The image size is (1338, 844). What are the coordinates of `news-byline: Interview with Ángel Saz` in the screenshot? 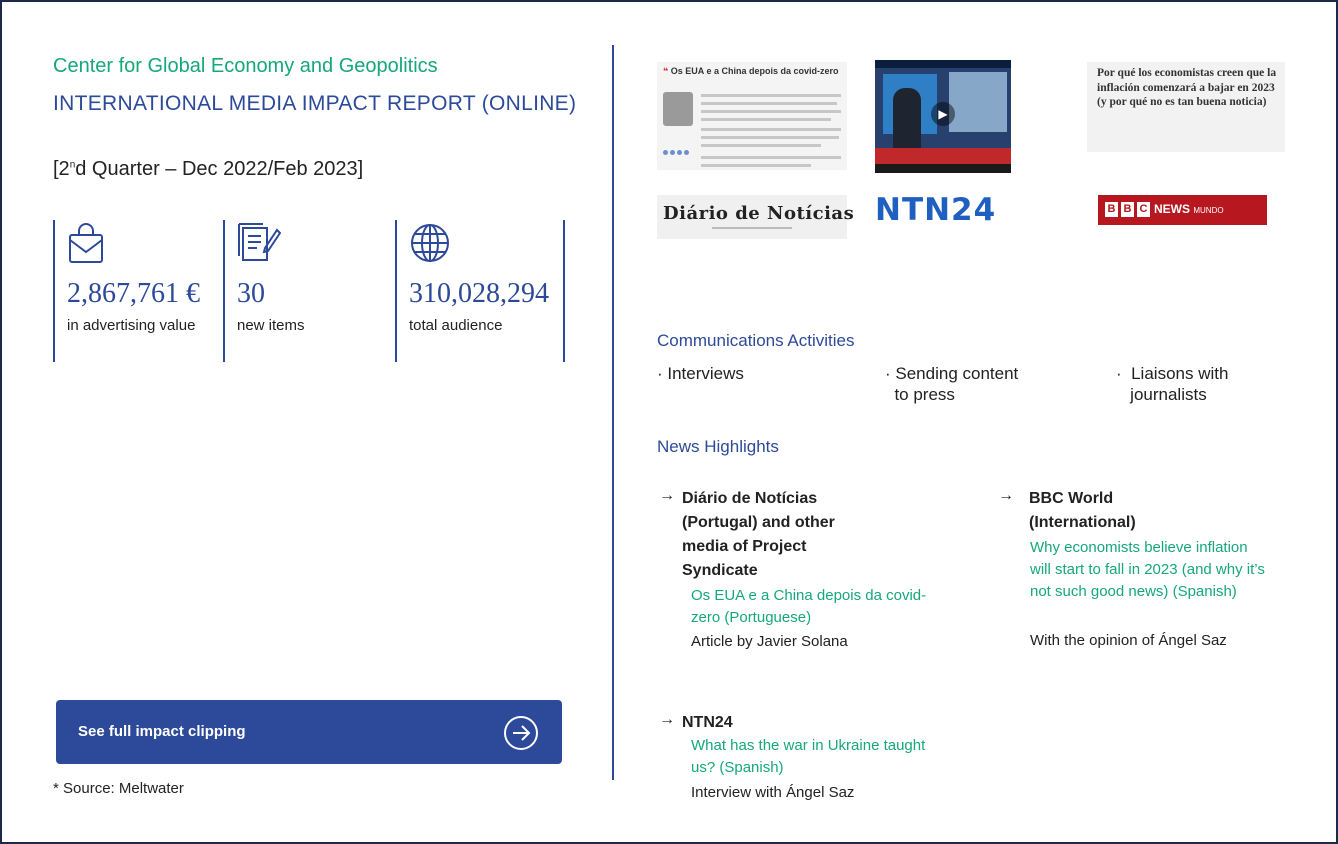 It's located at (773, 792).